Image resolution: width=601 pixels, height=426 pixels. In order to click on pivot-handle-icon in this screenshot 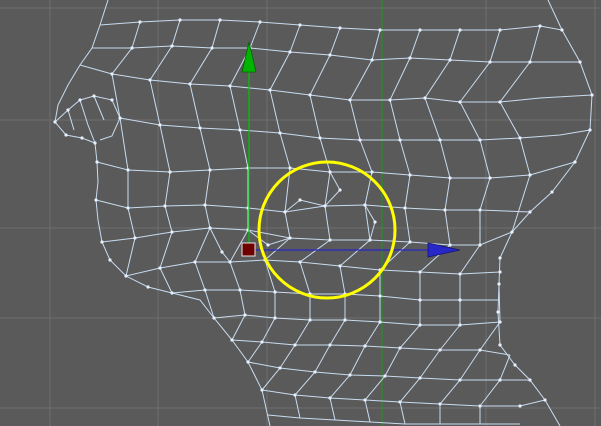, I will do `click(248, 249)`.